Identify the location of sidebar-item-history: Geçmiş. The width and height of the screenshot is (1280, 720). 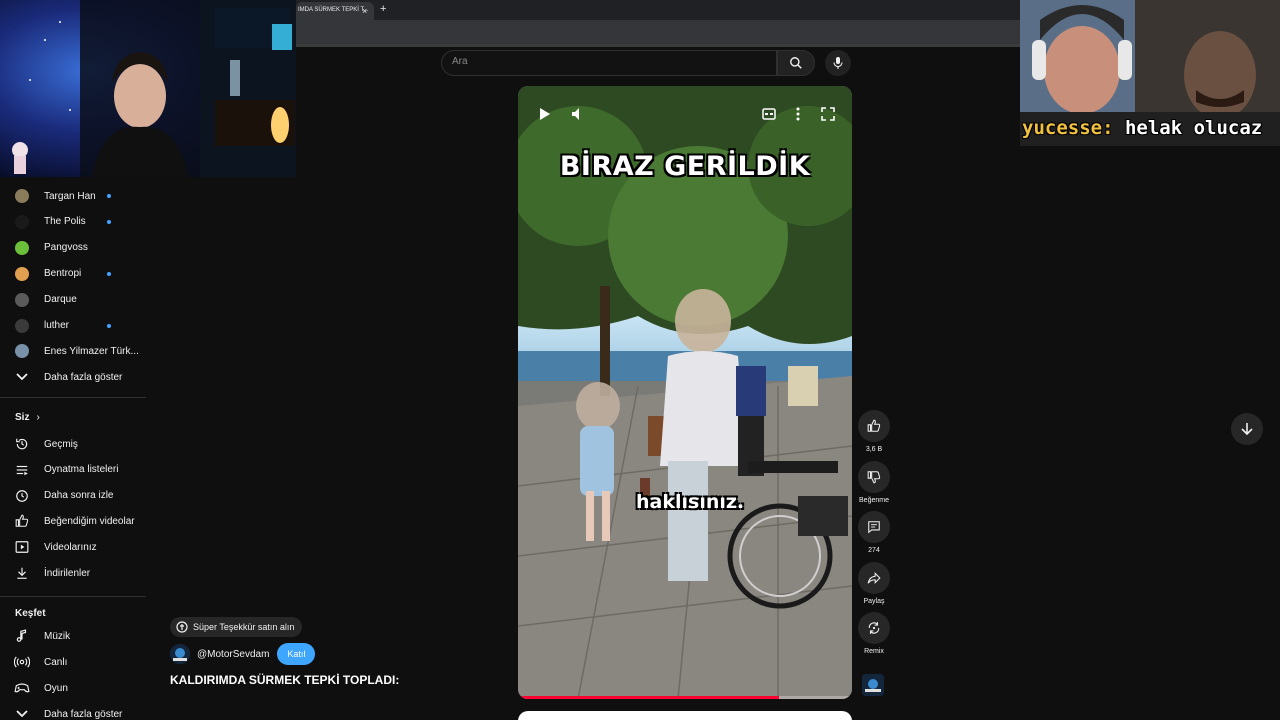
(46, 444).